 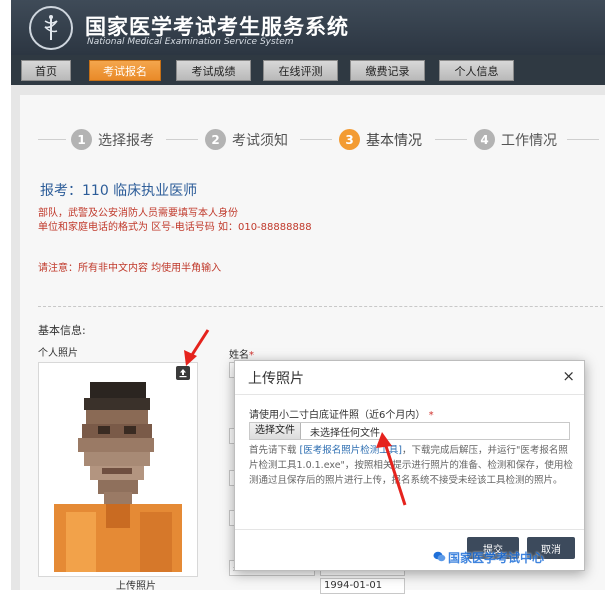 I want to click on nav-payment-records: 缴费记录, so click(x=387, y=70).